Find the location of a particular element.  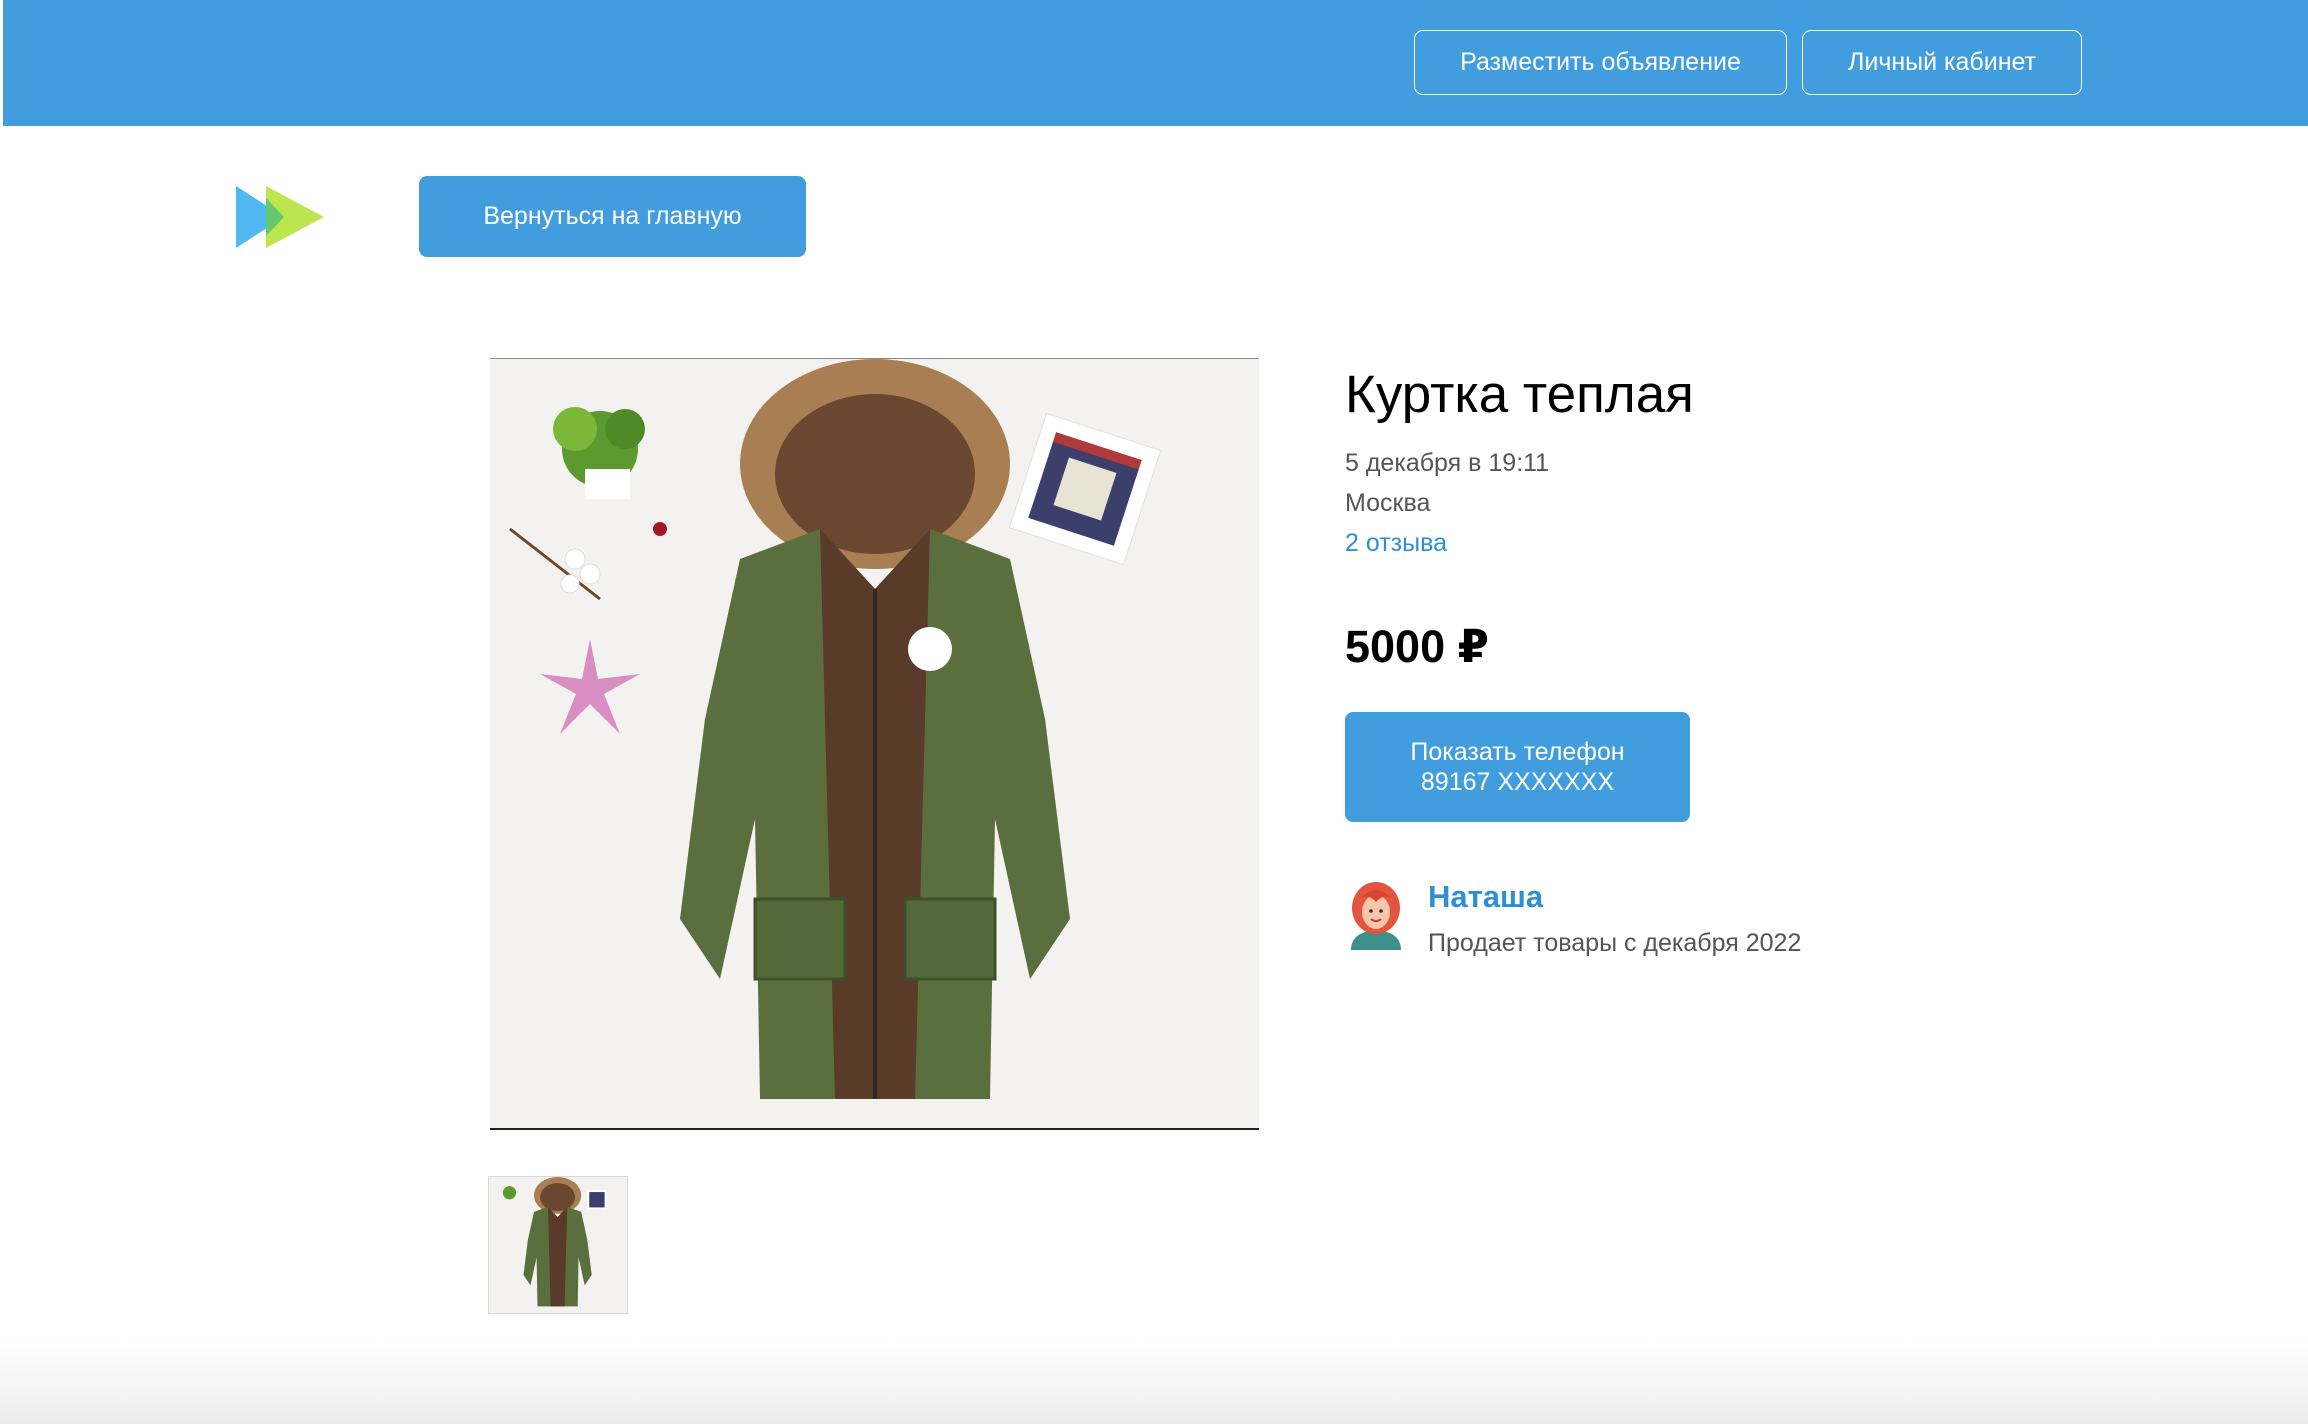

product-city: Москва is located at coordinates (1388, 503).